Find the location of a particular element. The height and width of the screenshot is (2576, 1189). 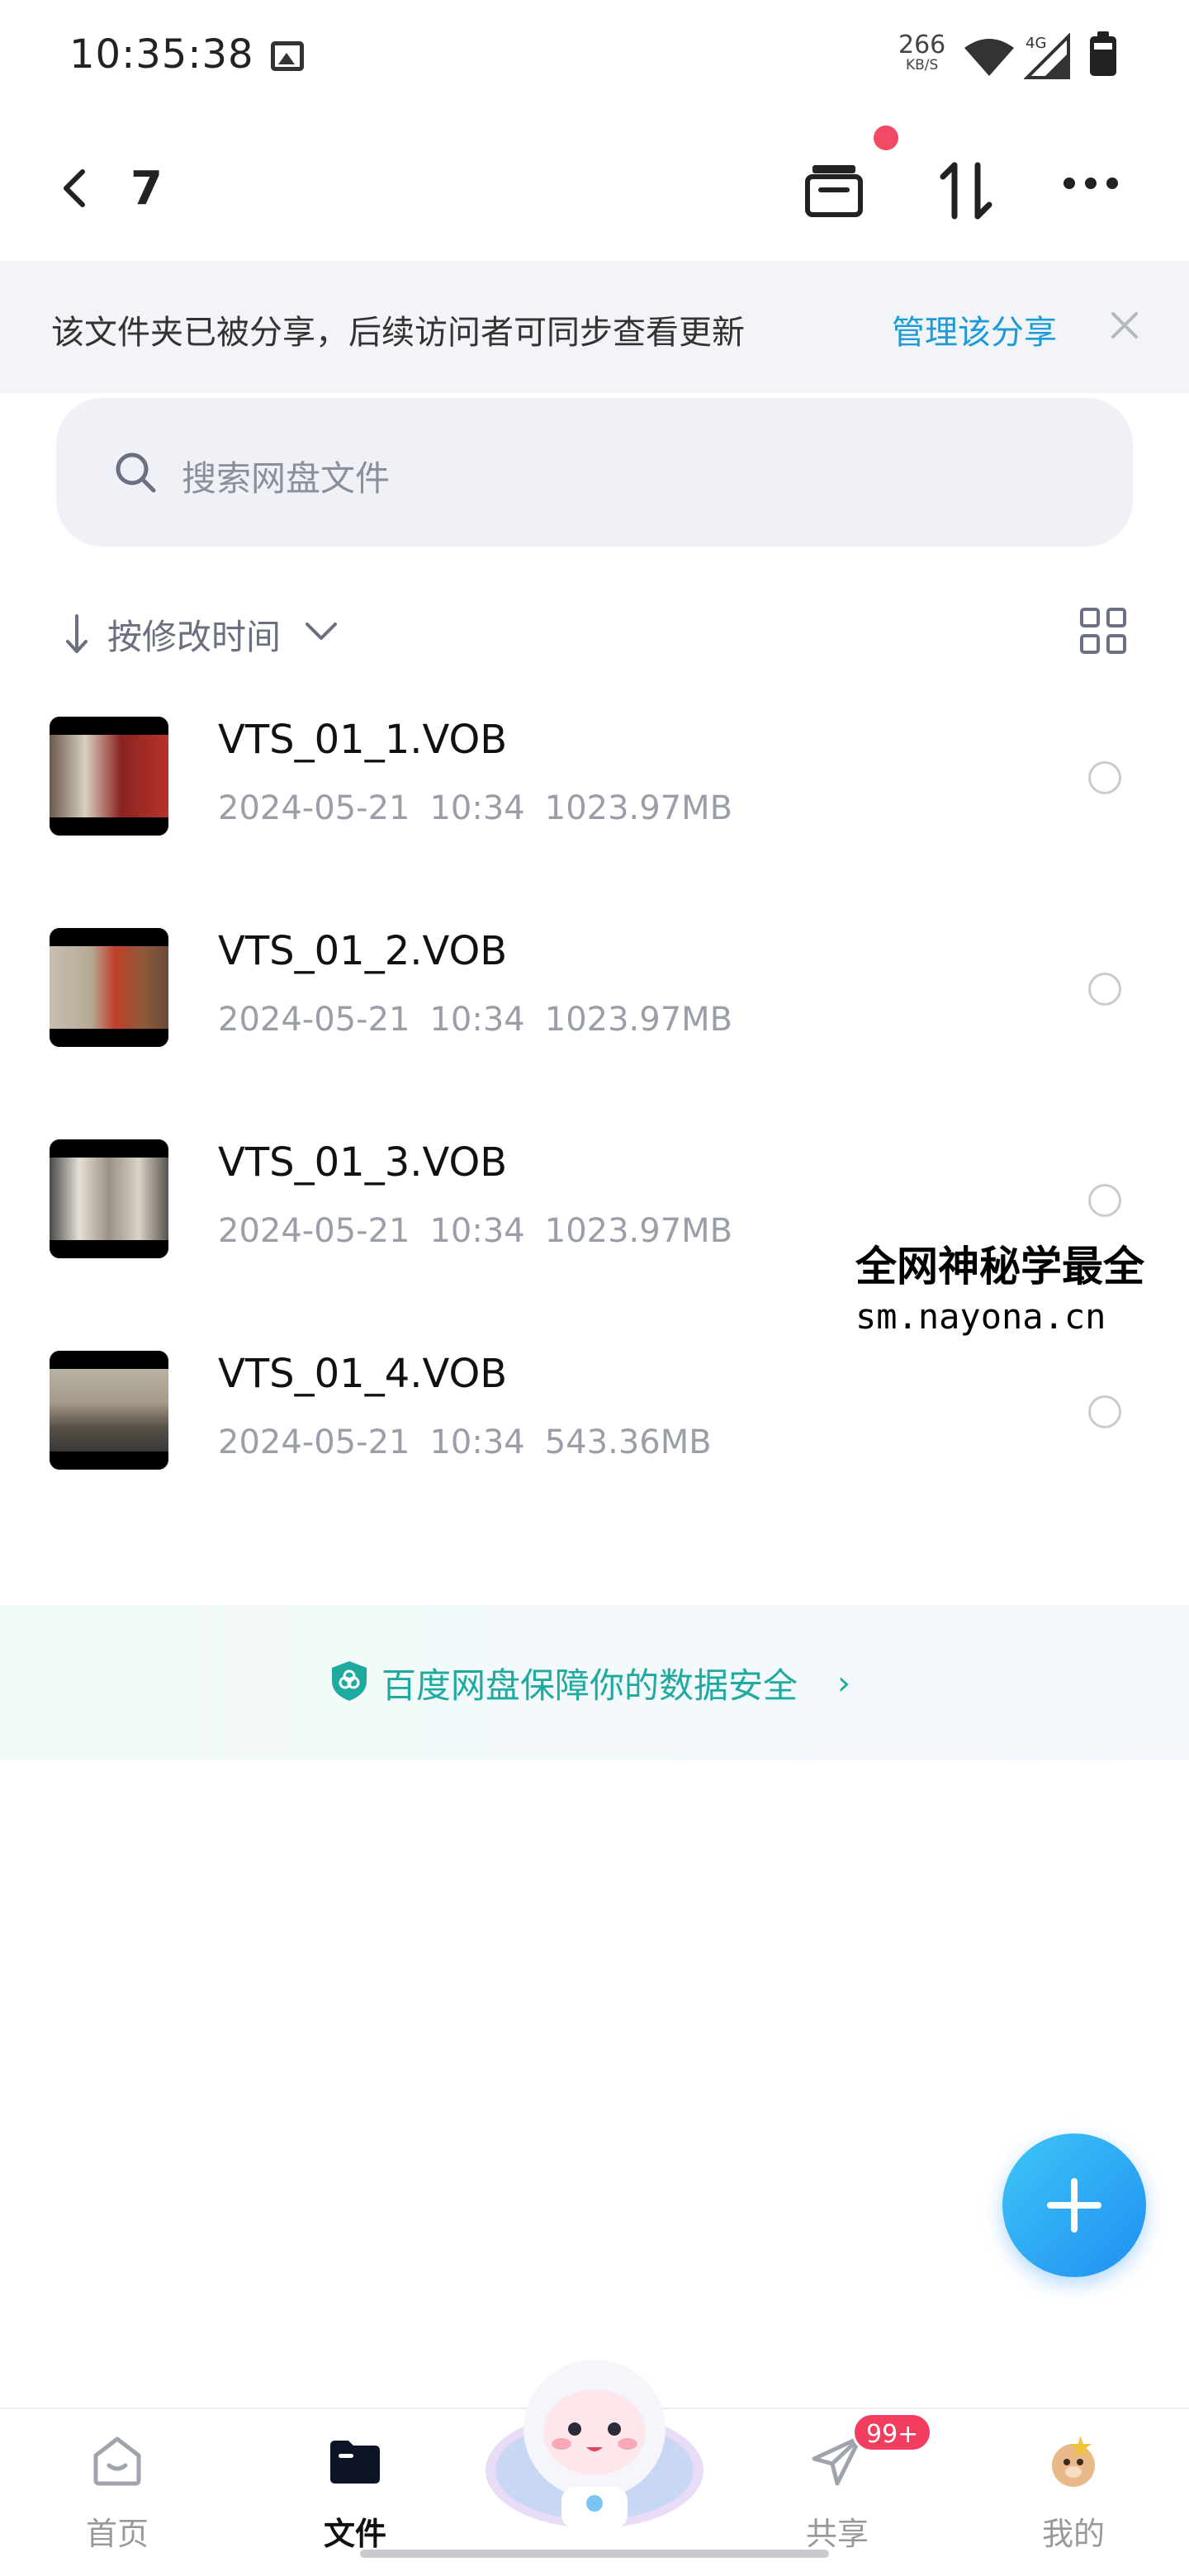

file-row: VTS_01_1.VOB 2024-05-21 10:34 1023.97MB is located at coordinates (594, 804).